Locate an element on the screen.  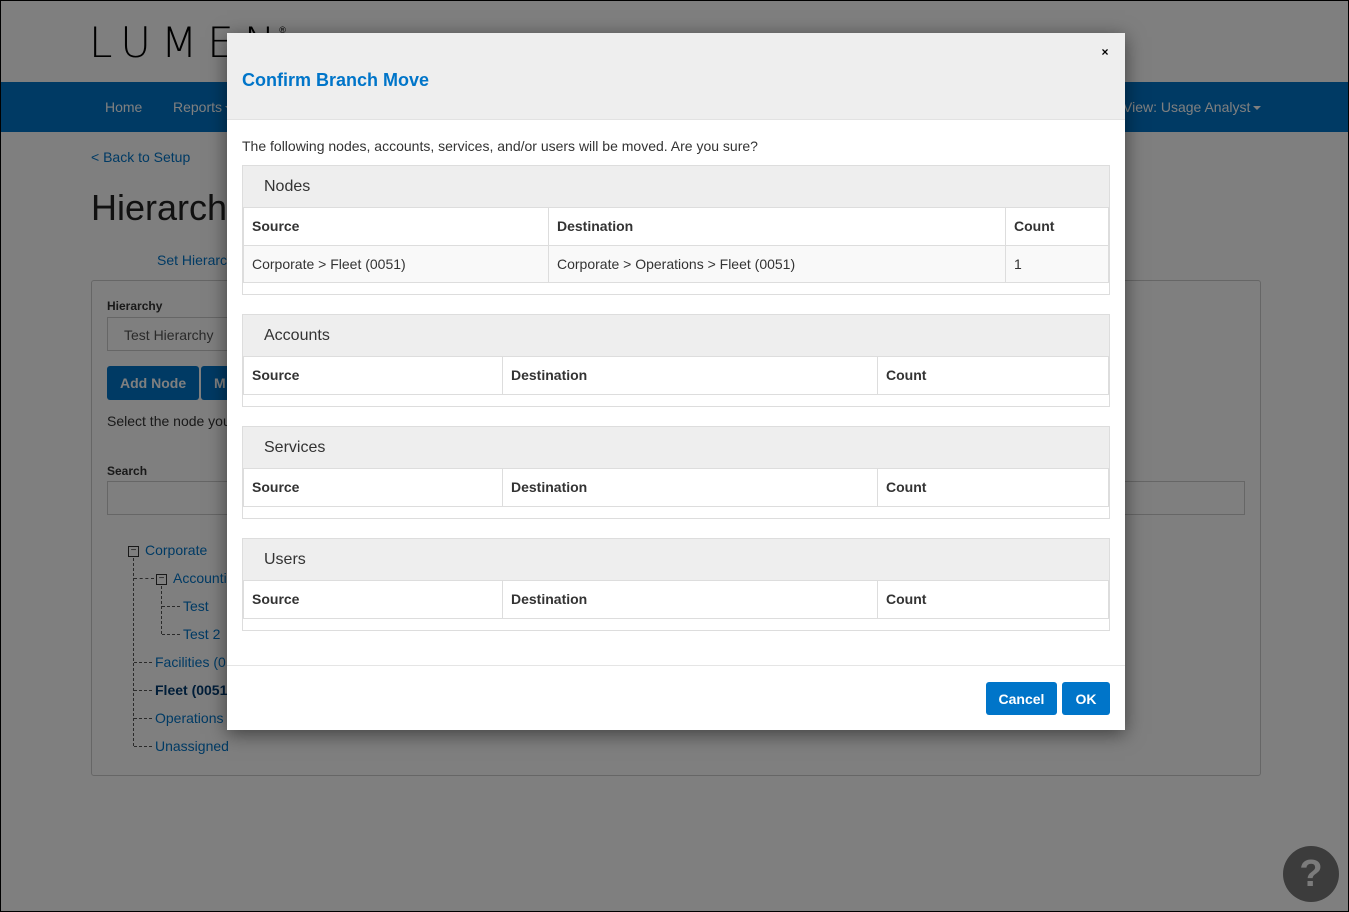
help-button: ? is located at coordinates (1311, 874).